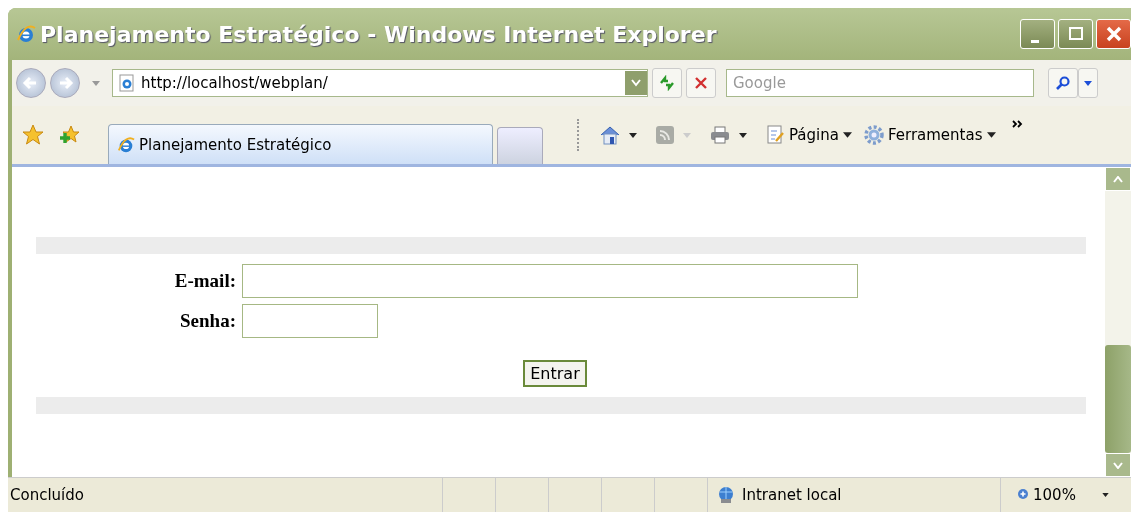  Describe the element at coordinates (520, 145) in the screenshot. I see `new-tab-button` at that location.